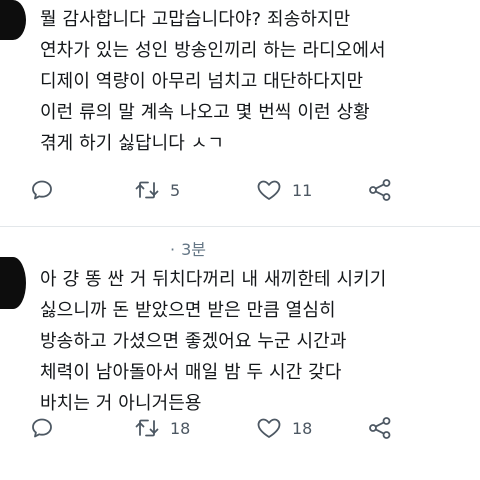 The height and width of the screenshot is (480, 480). I want to click on tweet-text-line: 싫으니까 돈 받았으면 받은 만큼 열심히, so click(188, 310).